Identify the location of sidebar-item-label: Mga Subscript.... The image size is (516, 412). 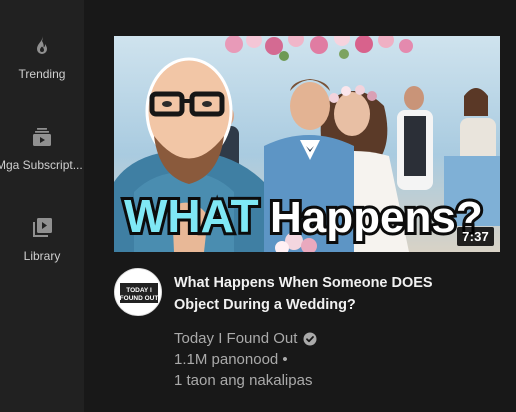
(41, 165).